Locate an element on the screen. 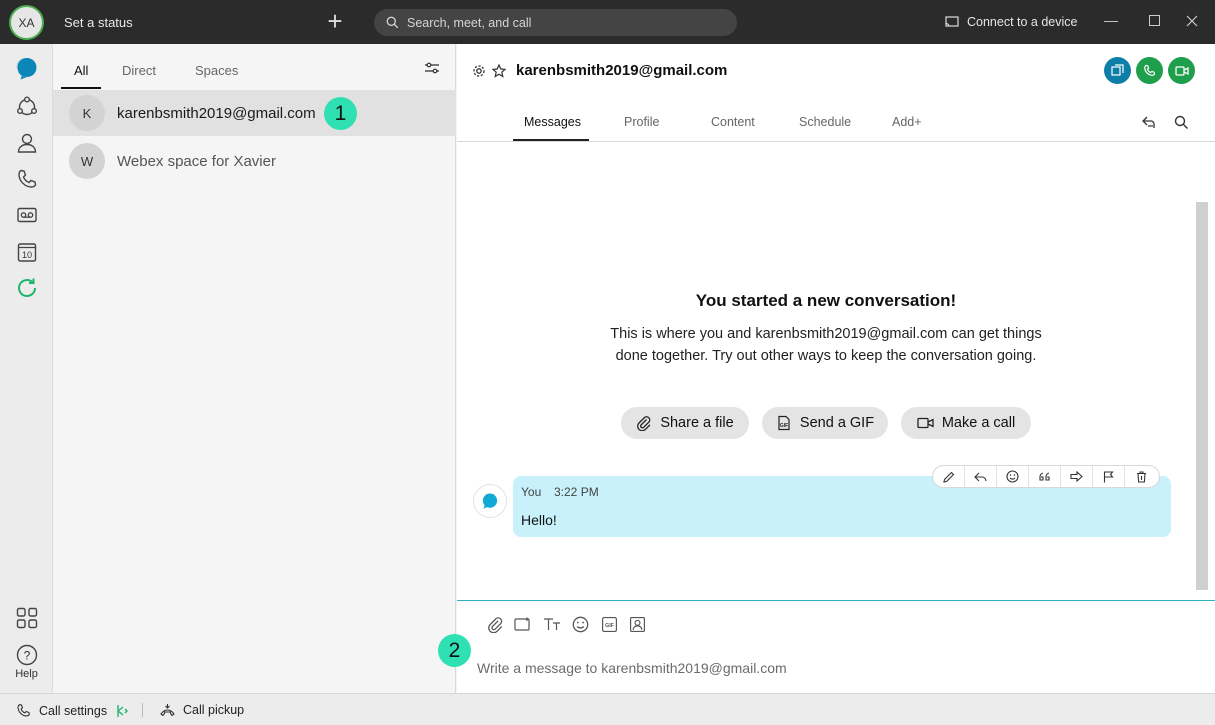  title-bar: XA Set a status + Connect to a device — is located at coordinates (607, 22).